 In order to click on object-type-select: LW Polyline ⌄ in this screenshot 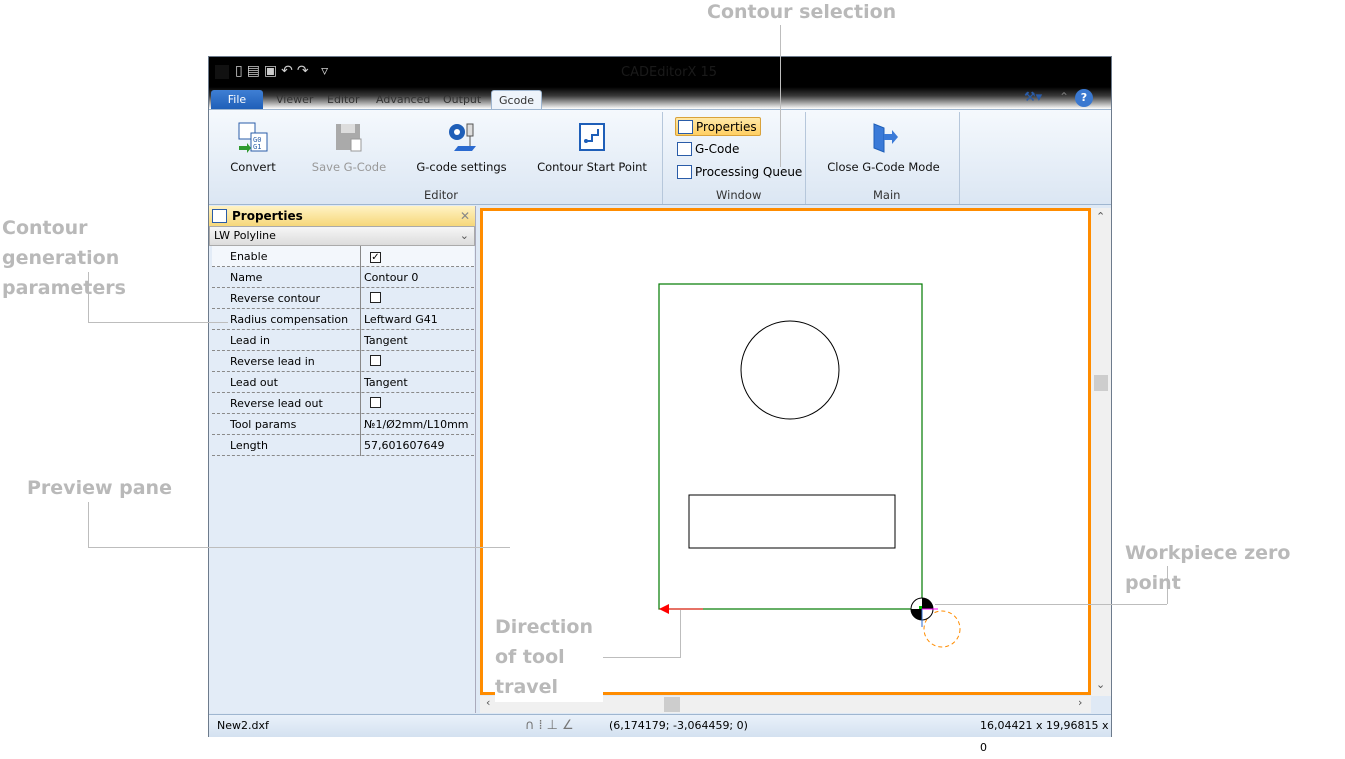, I will do `click(342, 236)`.